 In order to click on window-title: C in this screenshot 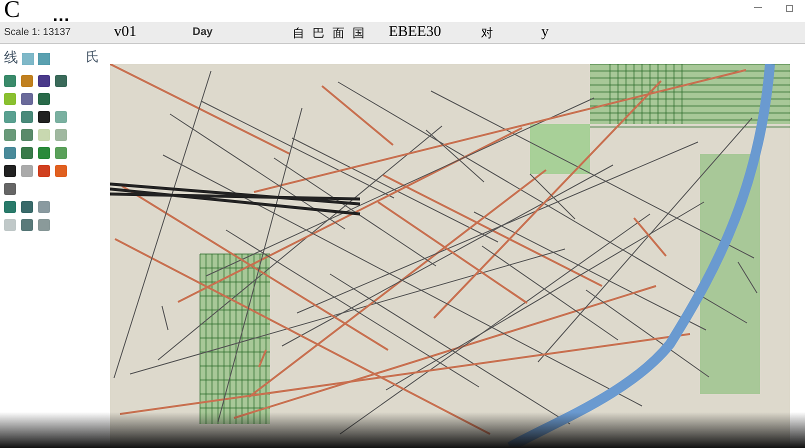, I will do `click(12, 11)`.